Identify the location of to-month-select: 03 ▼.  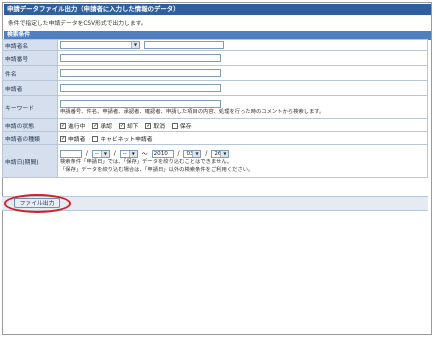
(192, 153).